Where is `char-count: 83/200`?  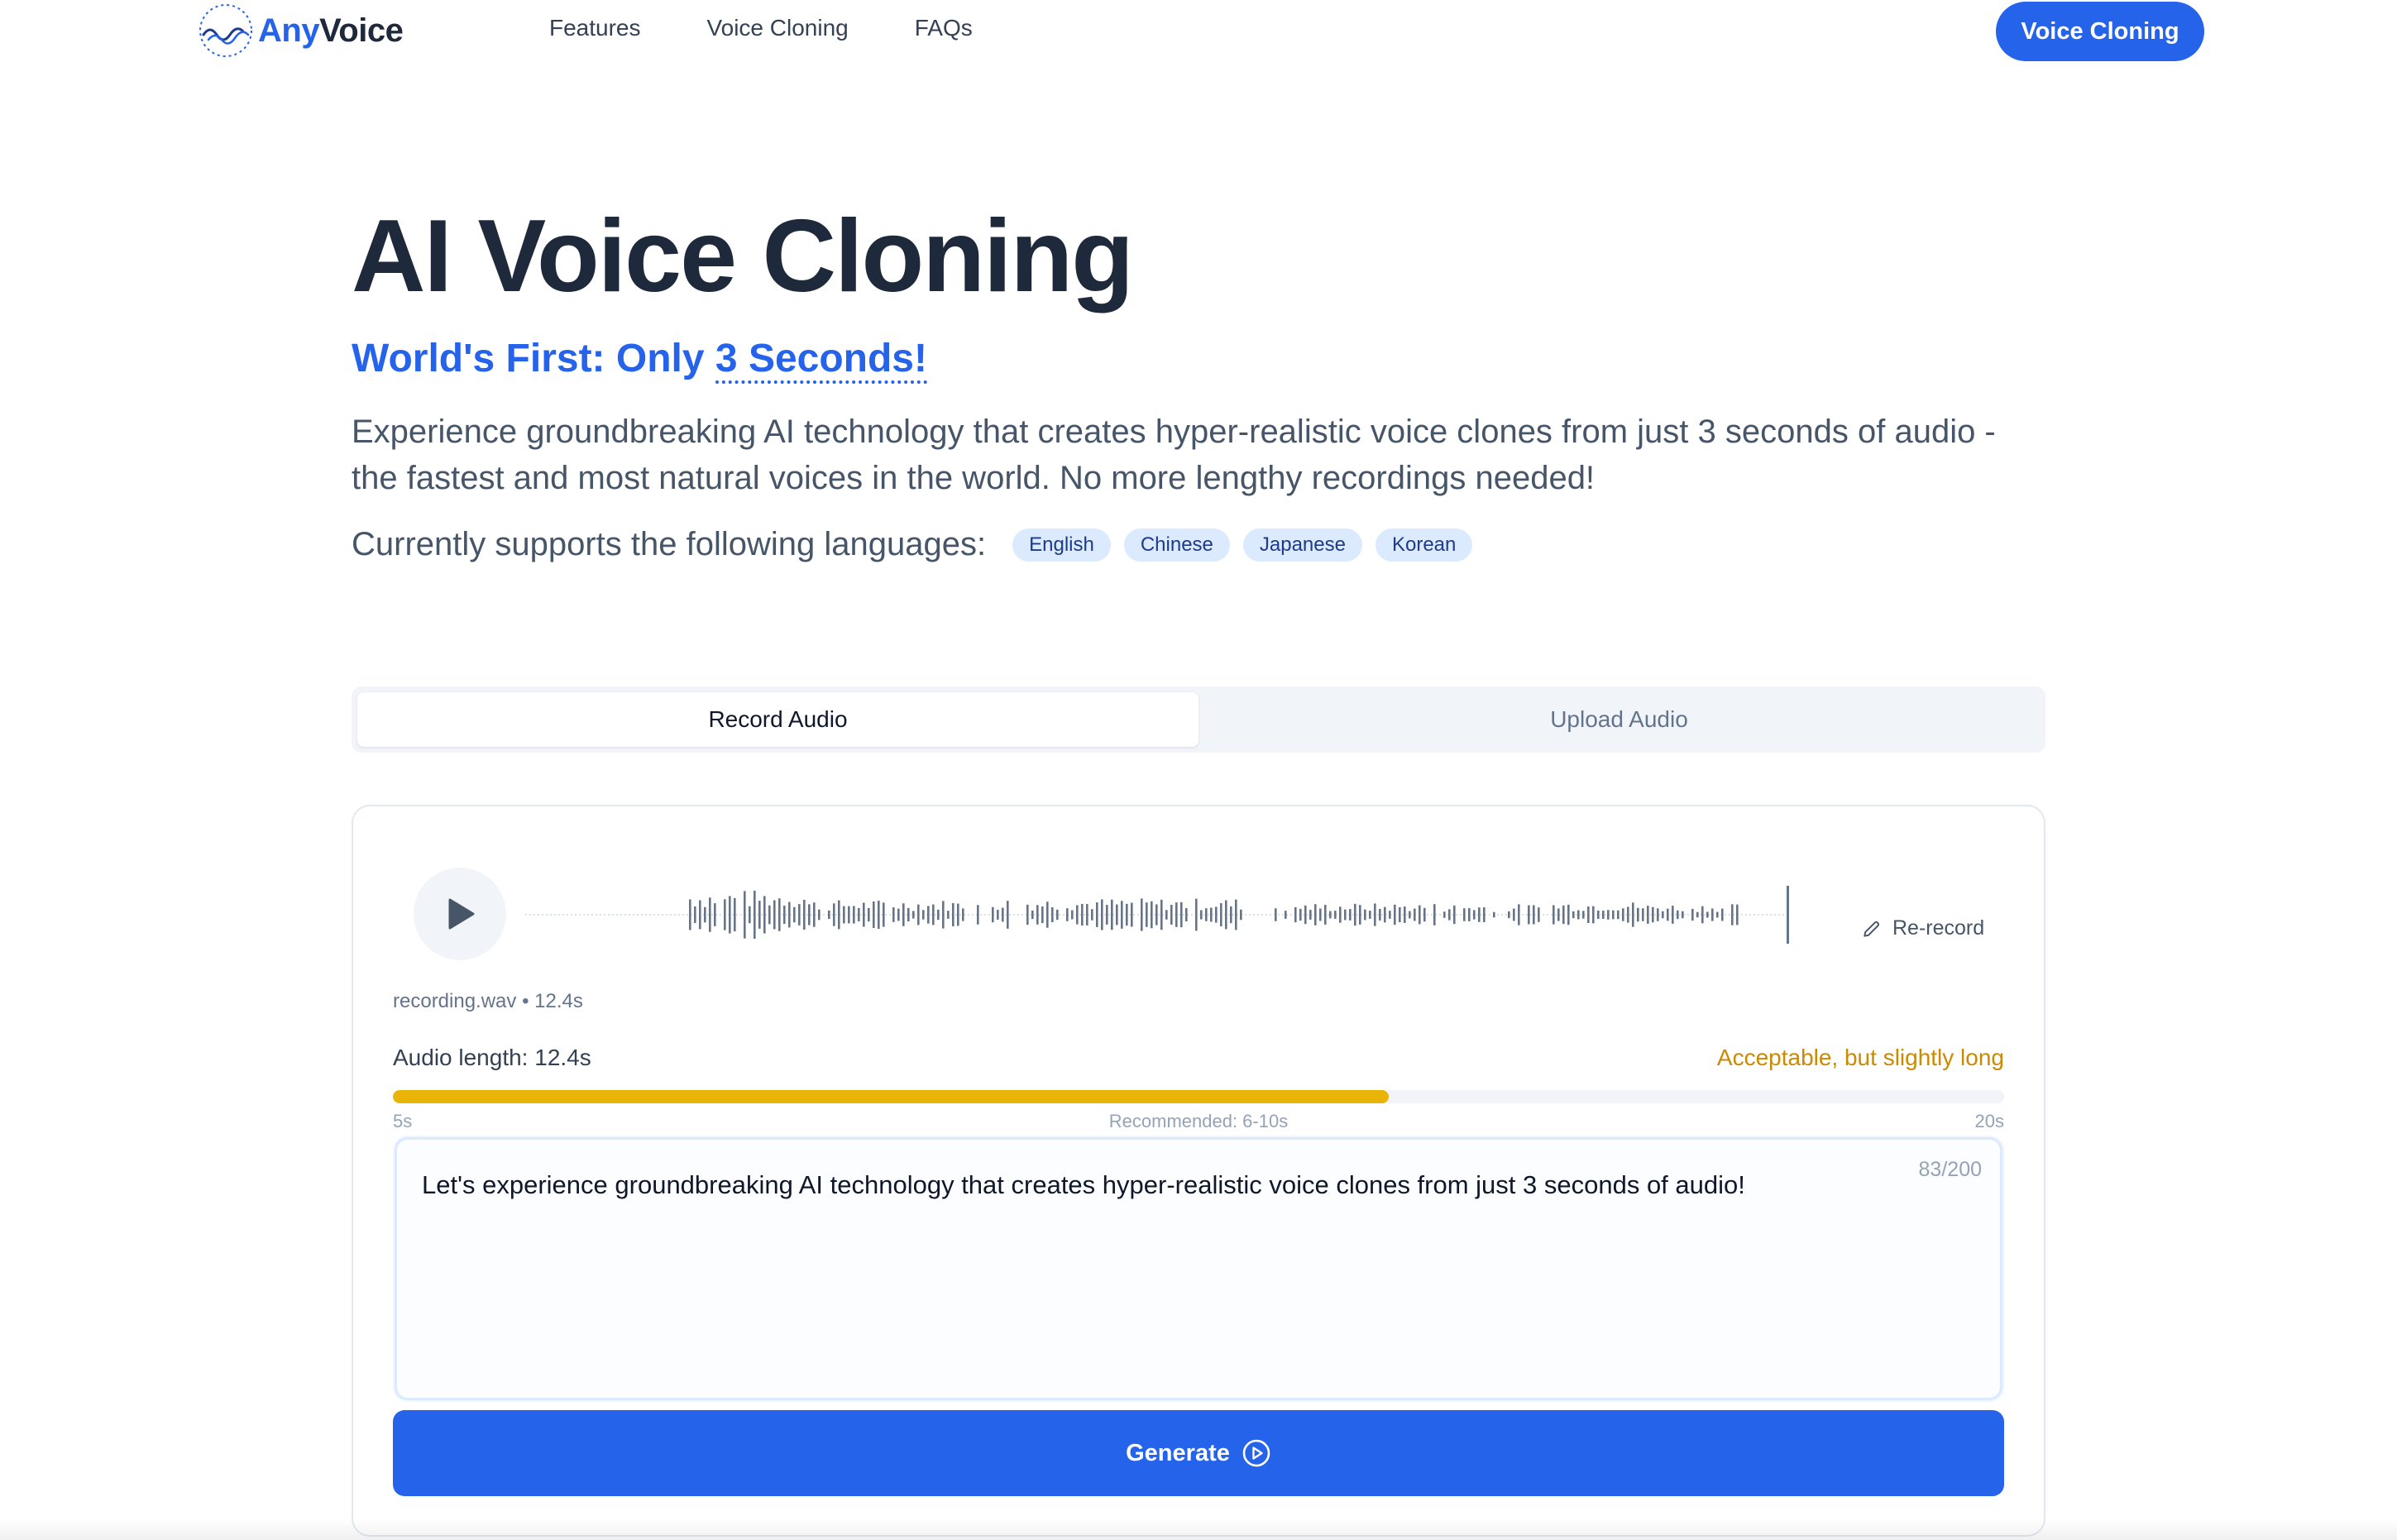
char-count: 83/200 is located at coordinates (1950, 1169).